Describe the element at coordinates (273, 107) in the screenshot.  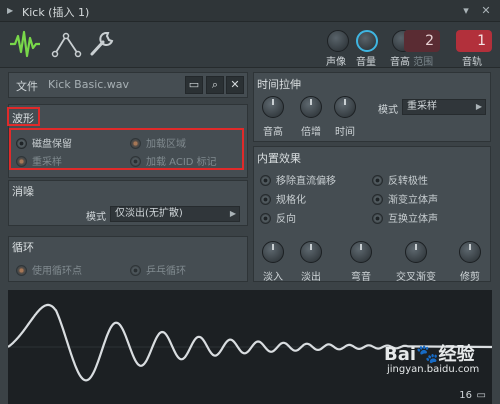
I see `ts-pitch-knob` at that location.